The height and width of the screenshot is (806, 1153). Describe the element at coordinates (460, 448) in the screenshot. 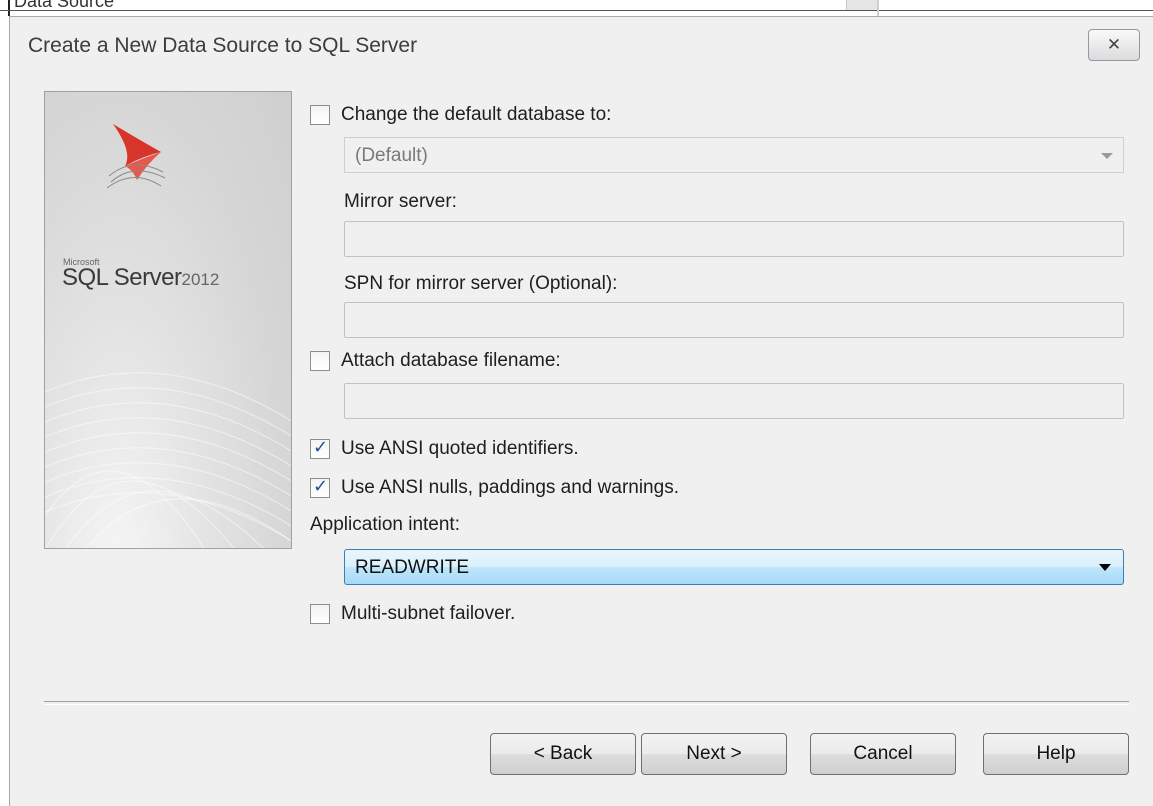

I see `ansi-quoted-label: Use ANSI quoted identifiers.` at that location.